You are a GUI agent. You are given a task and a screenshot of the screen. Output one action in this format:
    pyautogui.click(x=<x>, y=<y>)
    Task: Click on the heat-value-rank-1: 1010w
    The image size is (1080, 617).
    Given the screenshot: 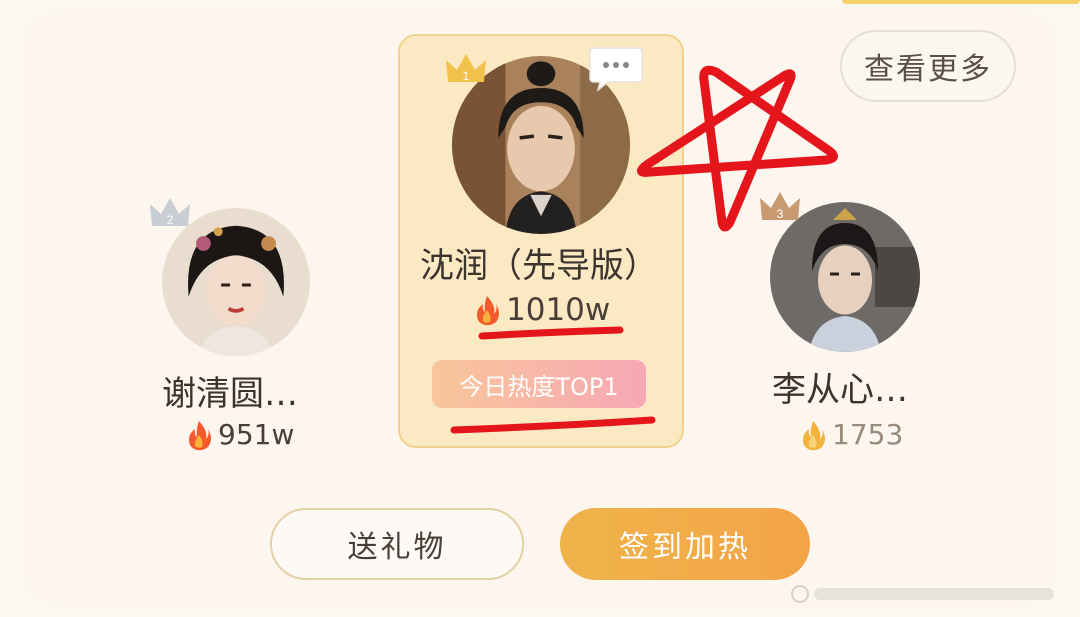 What is the action you would take?
    pyautogui.click(x=558, y=310)
    